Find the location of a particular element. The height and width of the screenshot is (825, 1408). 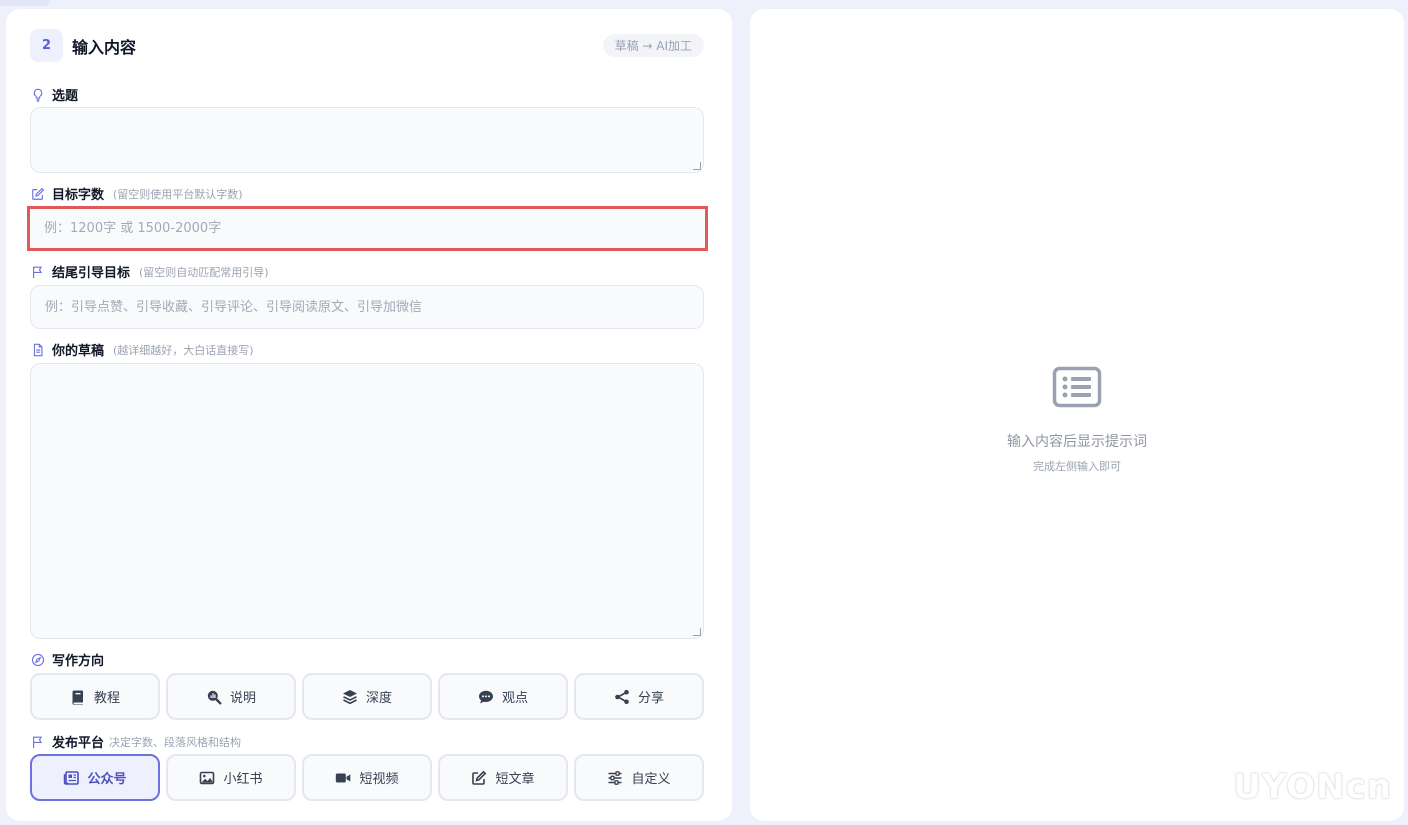

cta-input is located at coordinates (367, 307).